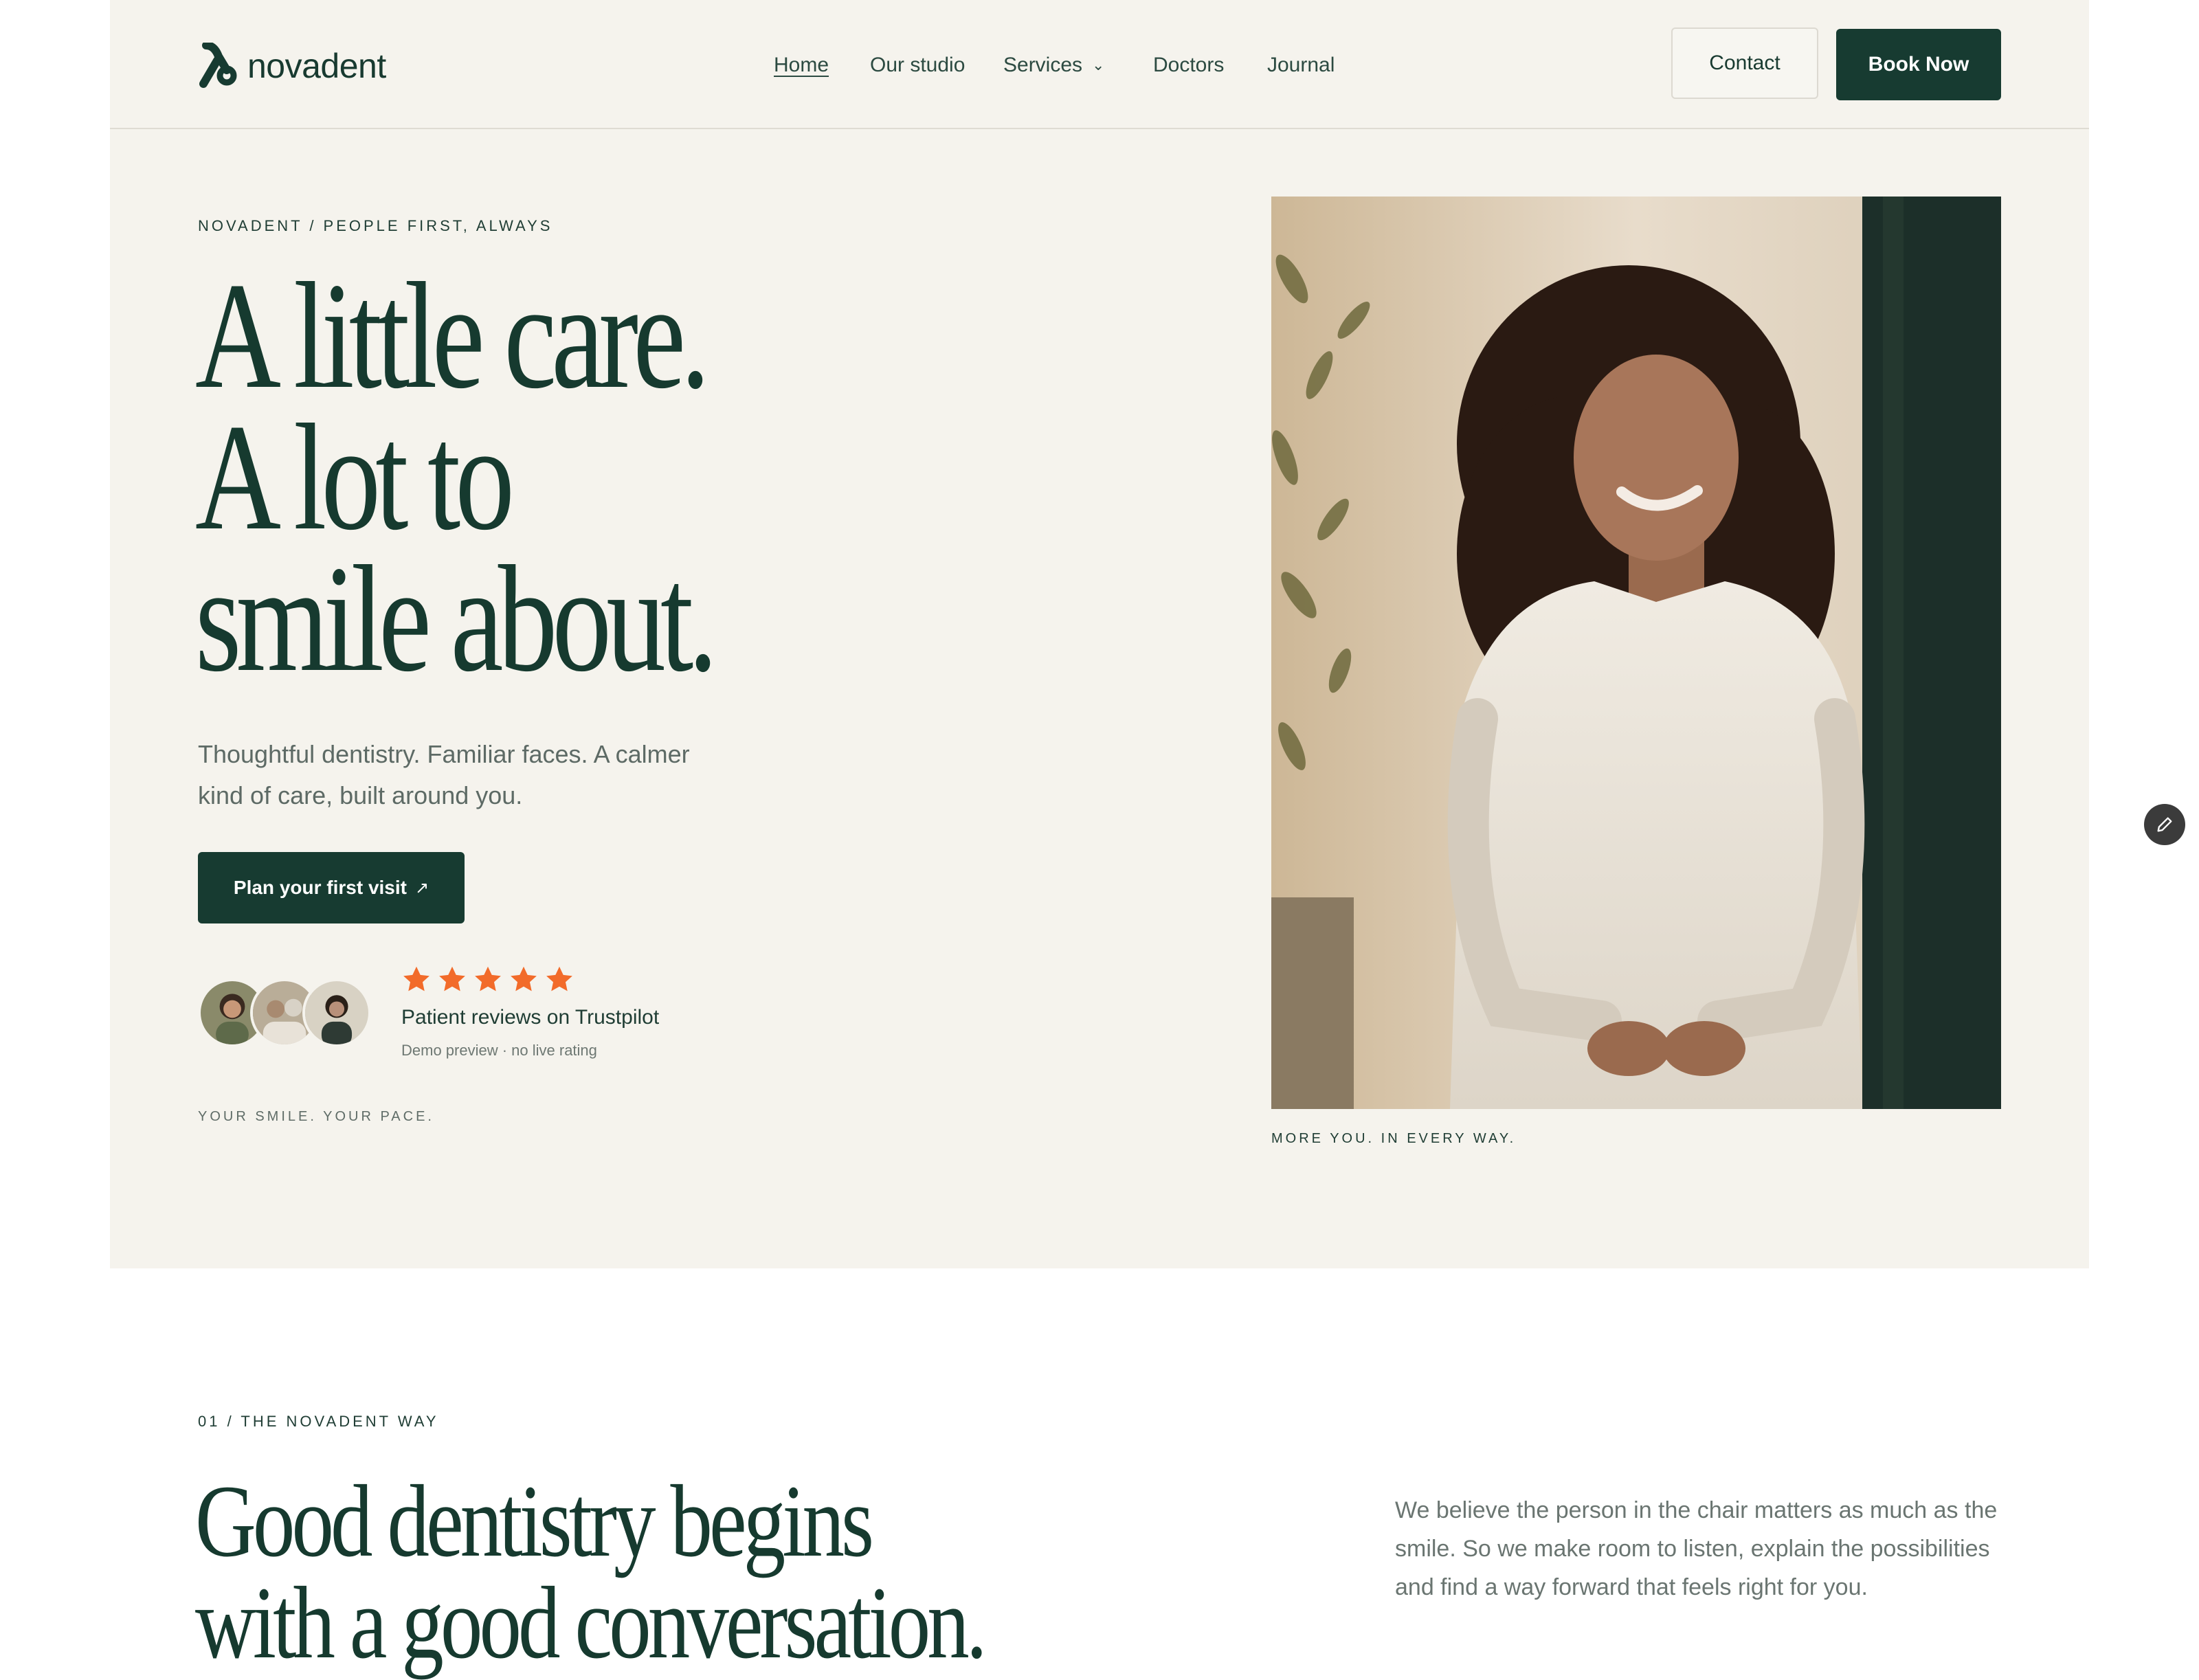  I want to click on nav-our-studio: Our studio, so click(917, 65).